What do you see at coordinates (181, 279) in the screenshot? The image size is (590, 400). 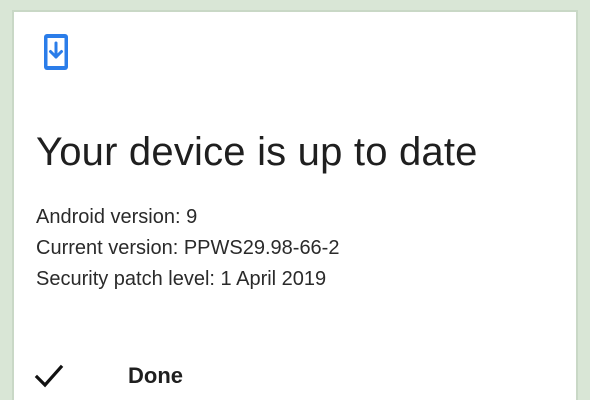 I see `security-patch-text: Security patch level: 1 April 2019` at bounding box center [181, 279].